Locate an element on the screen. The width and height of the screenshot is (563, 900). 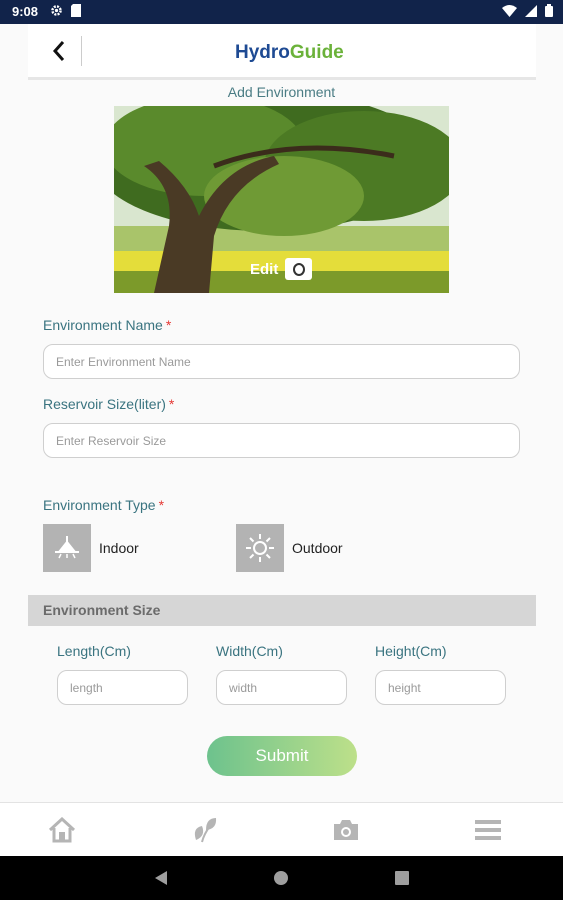
wifi-icon is located at coordinates (509, 12).